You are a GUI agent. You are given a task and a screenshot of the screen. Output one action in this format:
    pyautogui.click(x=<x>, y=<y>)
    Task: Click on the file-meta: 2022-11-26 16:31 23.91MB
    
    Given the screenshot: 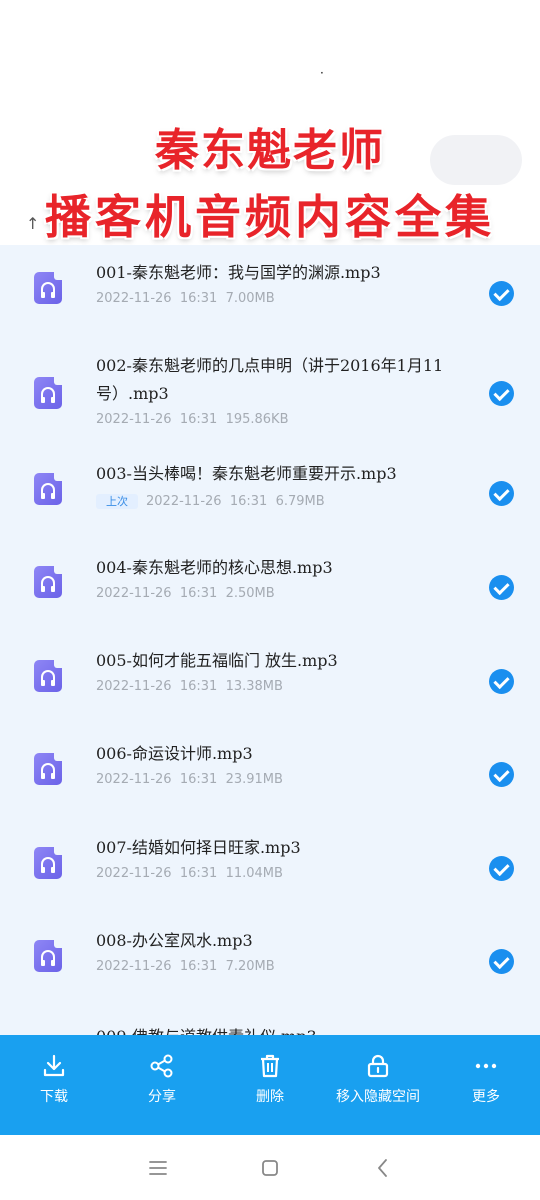 What is the action you would take?
    pyautogui.click(x=189, y=779)
    